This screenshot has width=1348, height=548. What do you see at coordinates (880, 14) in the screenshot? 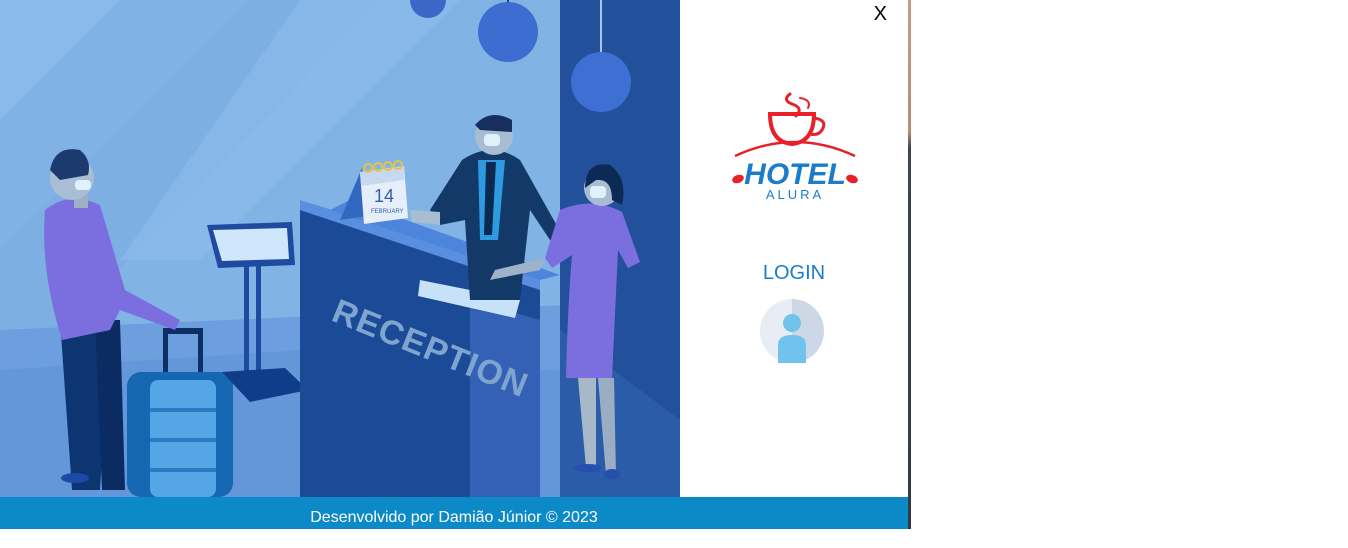
I see `close-button: X` at bounding box center [880, 14].